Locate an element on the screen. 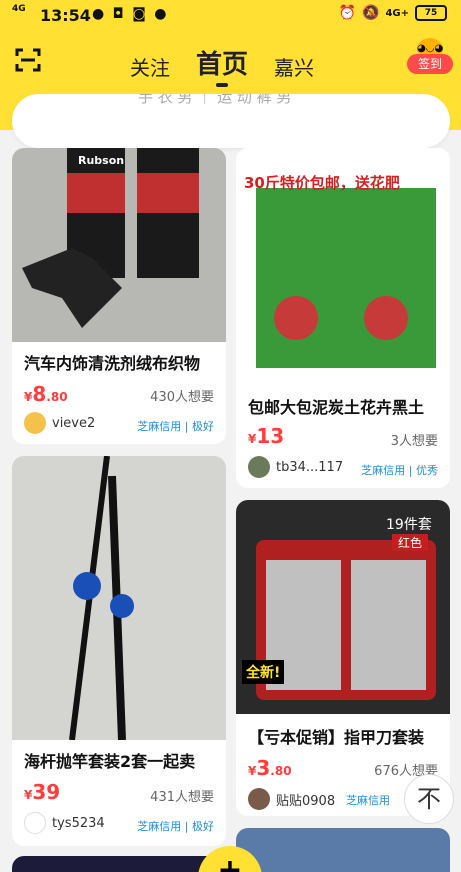  seller-info: tys5234 is located at coordinates (64, 823).